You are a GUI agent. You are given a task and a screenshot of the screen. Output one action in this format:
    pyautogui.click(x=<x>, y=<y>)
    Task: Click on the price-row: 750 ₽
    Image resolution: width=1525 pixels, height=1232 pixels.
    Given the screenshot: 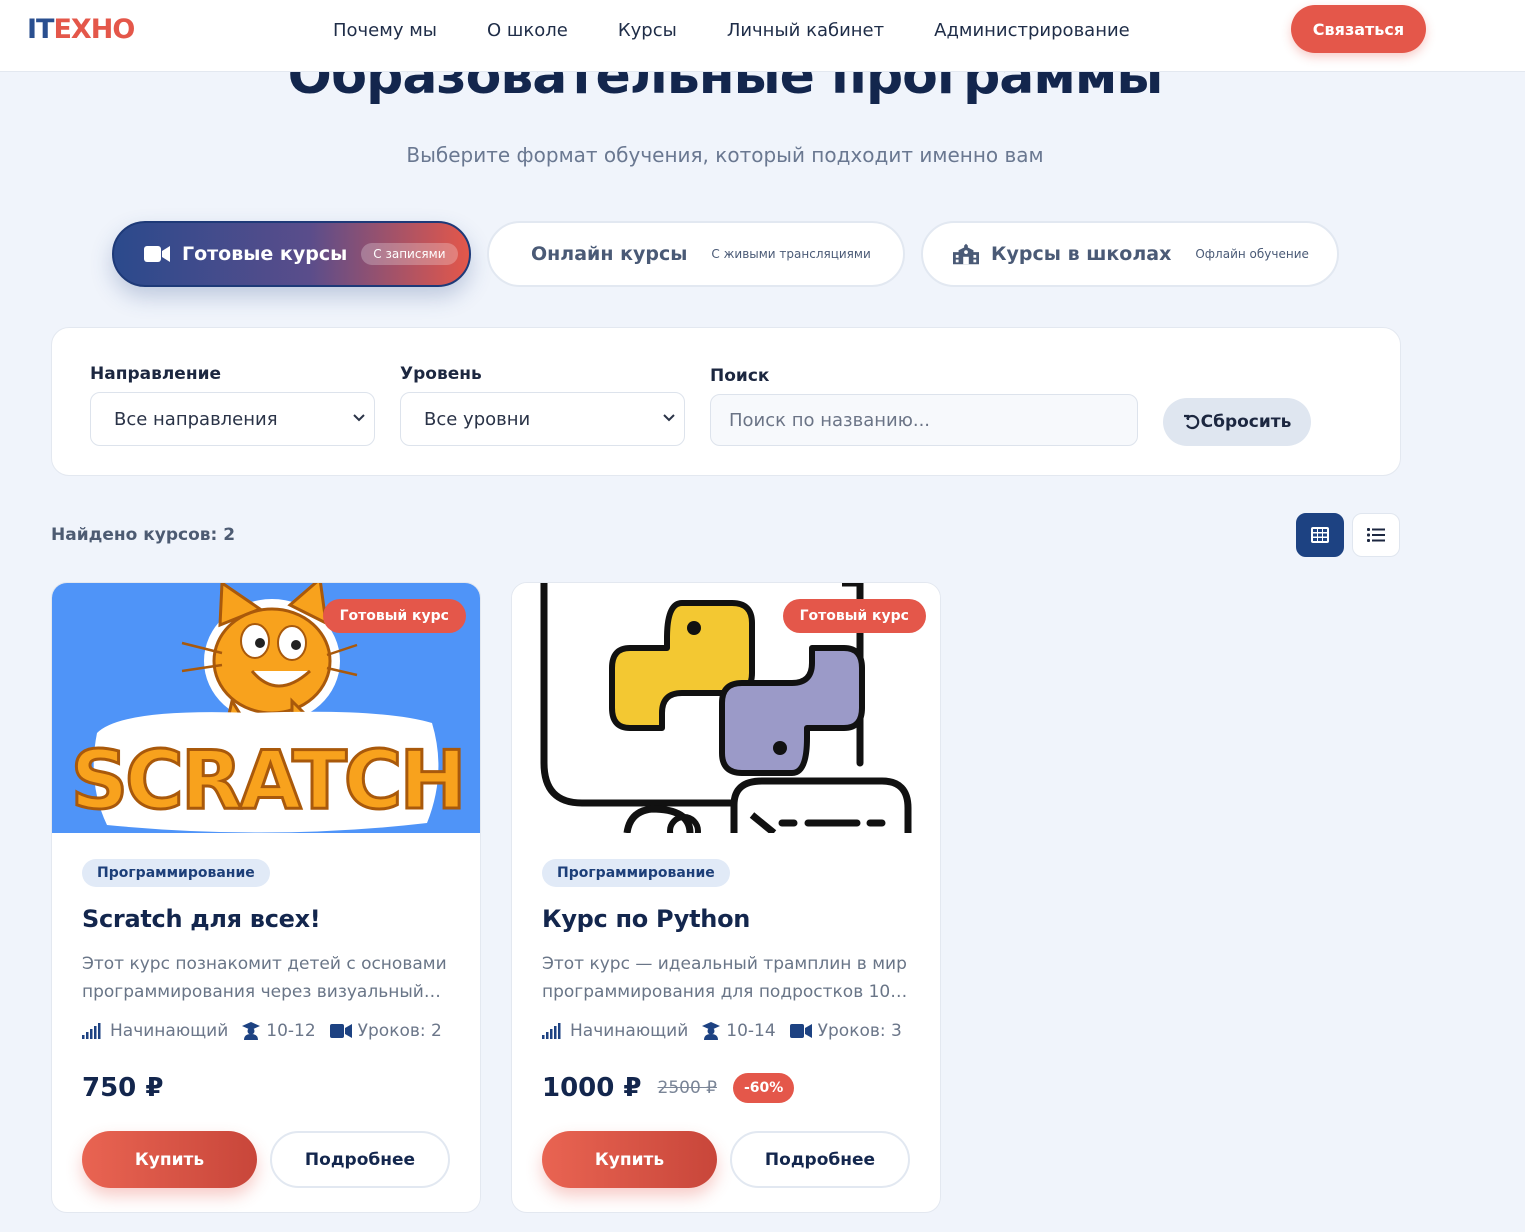 What is the action you would take?
    pyautogui.click(x=122, y=1088)
    